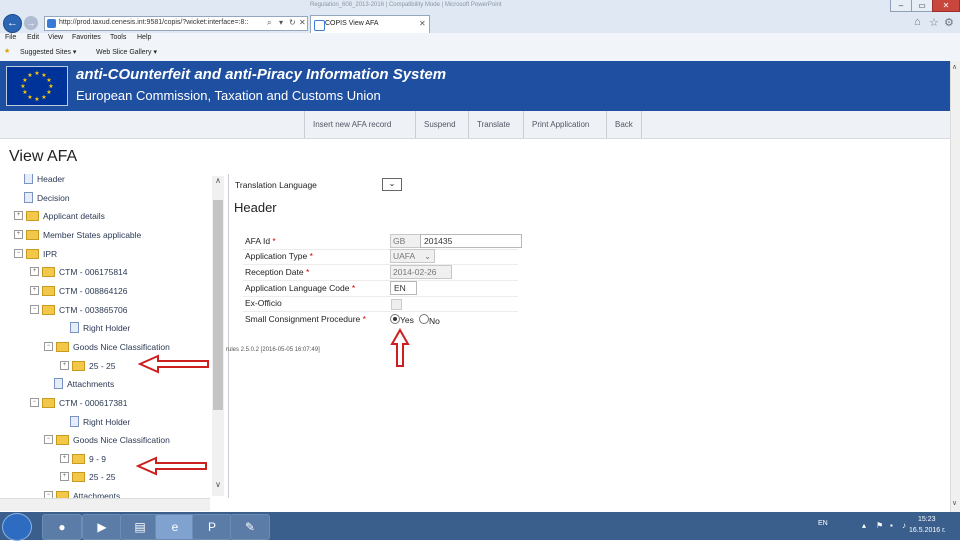  Describe the element at coordinates (891, 525) in the screenshot. I see `network-icon: ▪` at that location.